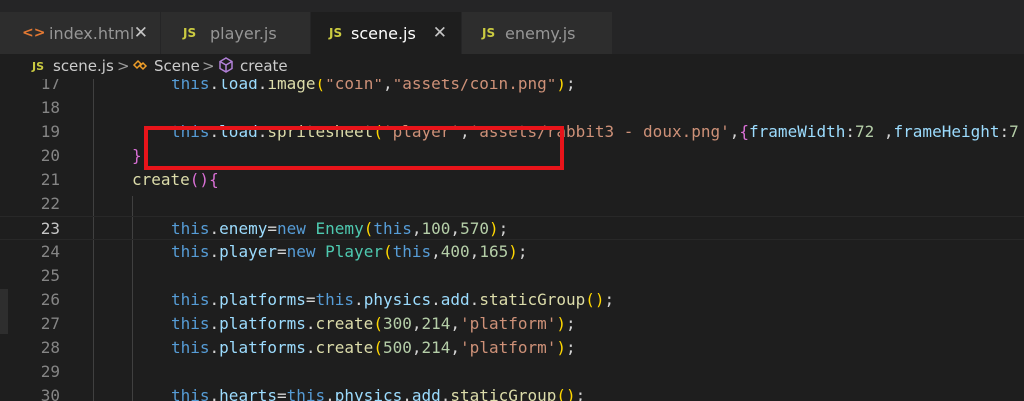  I want to click on html-file-icon: <>, so click(34, 33).